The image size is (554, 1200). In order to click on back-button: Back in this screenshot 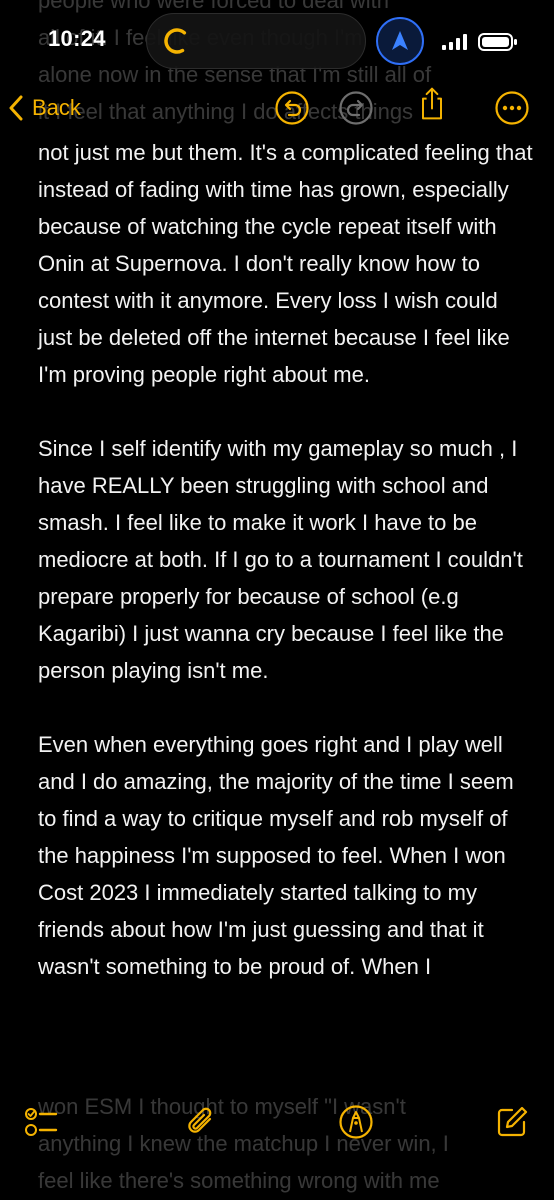, I will do `click(44, 108)`.